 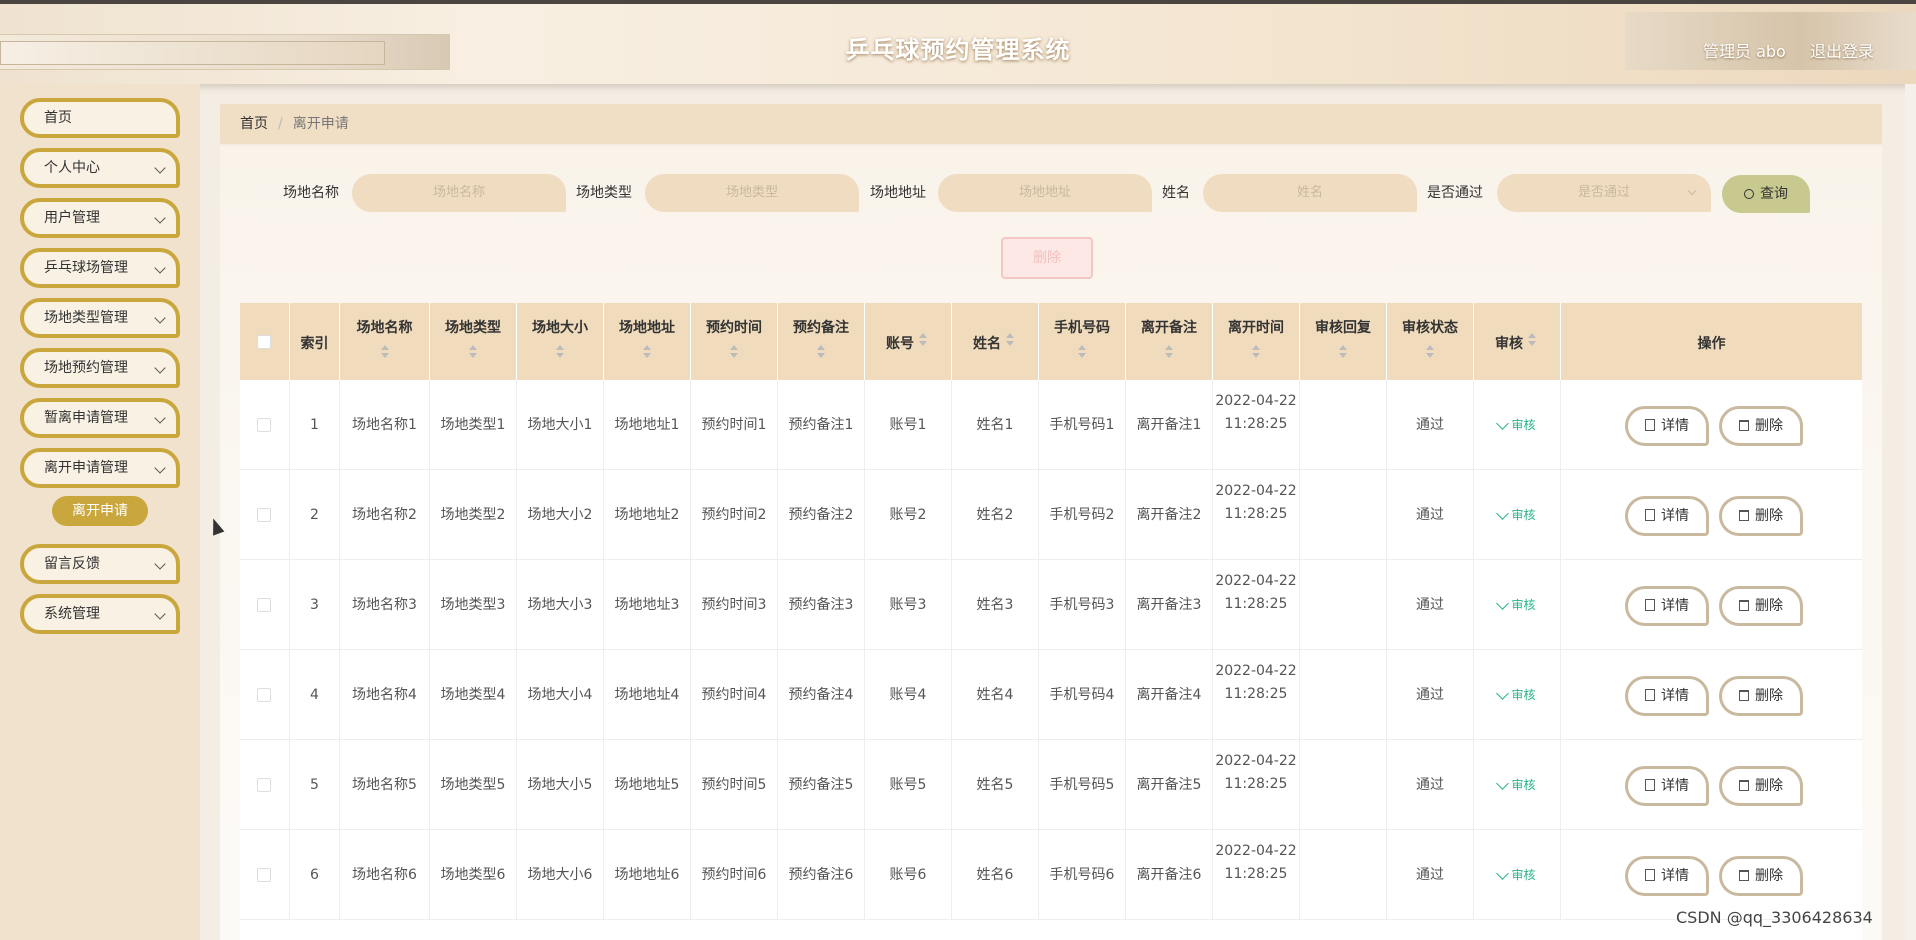 I want to click on header-leave-note: 离开备注, so click(x=1169, y=341).